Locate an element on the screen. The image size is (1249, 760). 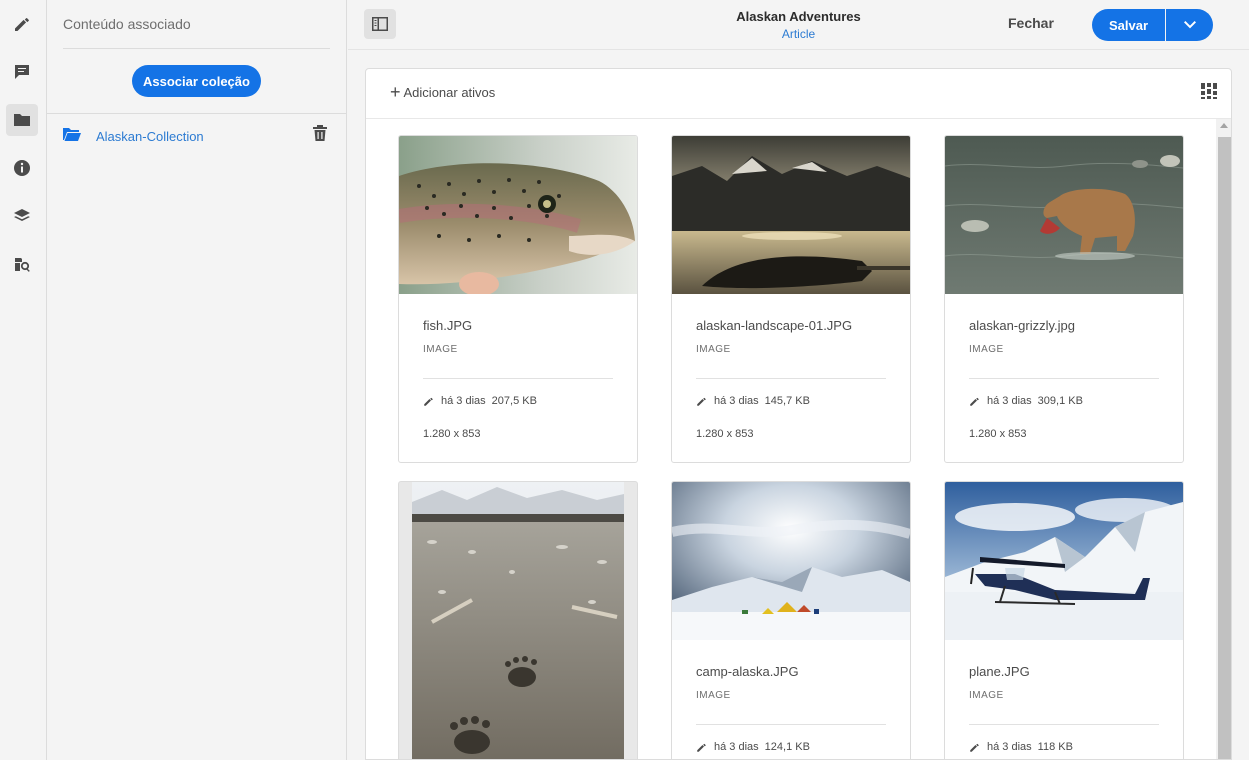
chevron-down-icon is located at coordinates (1189, 25).